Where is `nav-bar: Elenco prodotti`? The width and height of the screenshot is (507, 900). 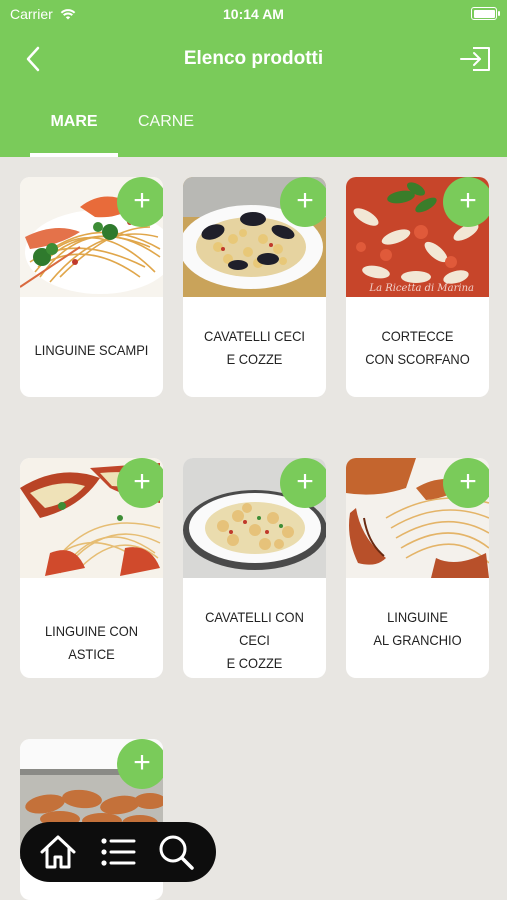
nav-bar: Elenco prodotti is located at coordinates (253, 60).